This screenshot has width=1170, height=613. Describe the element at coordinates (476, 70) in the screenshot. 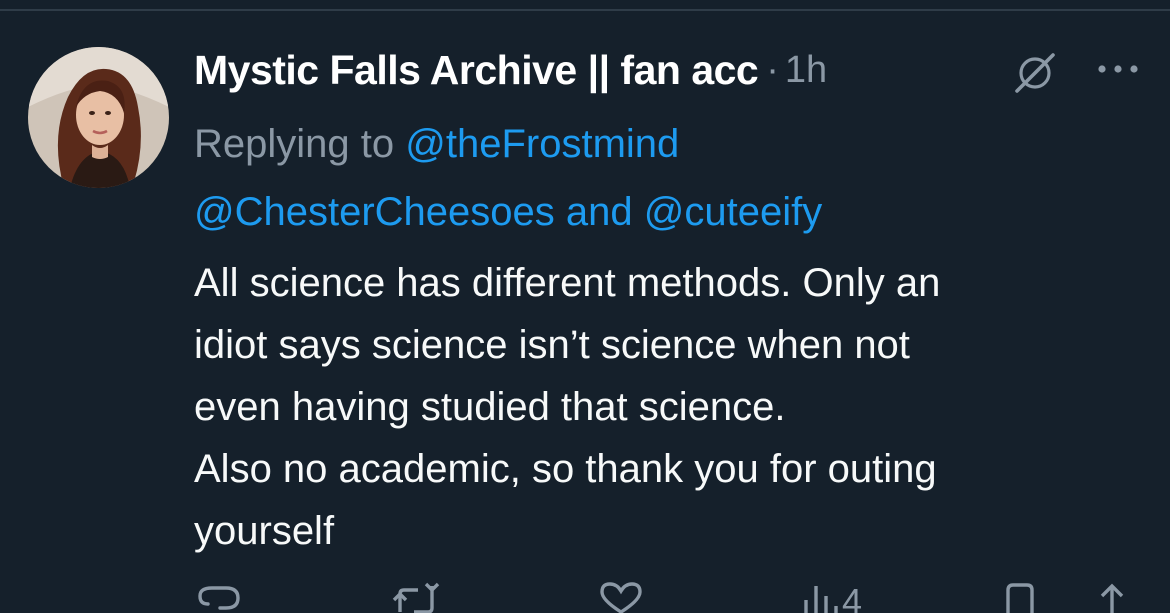

I see `display-name: Mystic Falls Archive || fan acc` at that location.